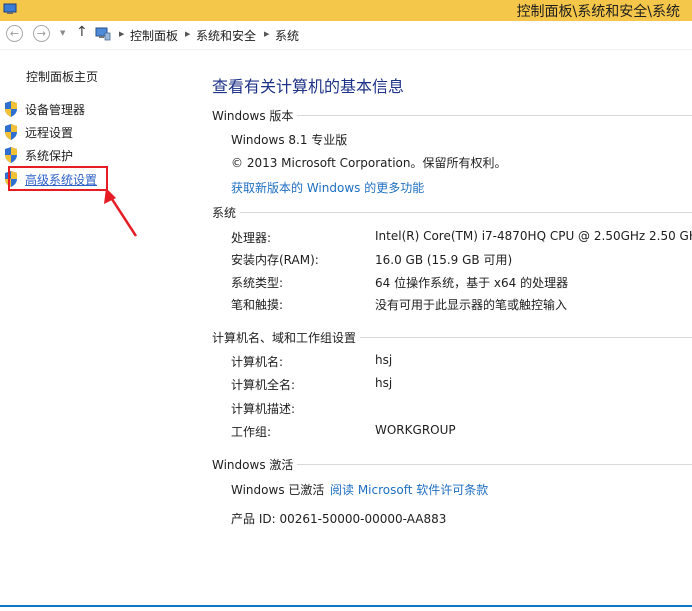  What do you see at coordinates (384, 360) in the screenshot?
I see `computer-name-value: hsj` at bounding box center [384, 360].